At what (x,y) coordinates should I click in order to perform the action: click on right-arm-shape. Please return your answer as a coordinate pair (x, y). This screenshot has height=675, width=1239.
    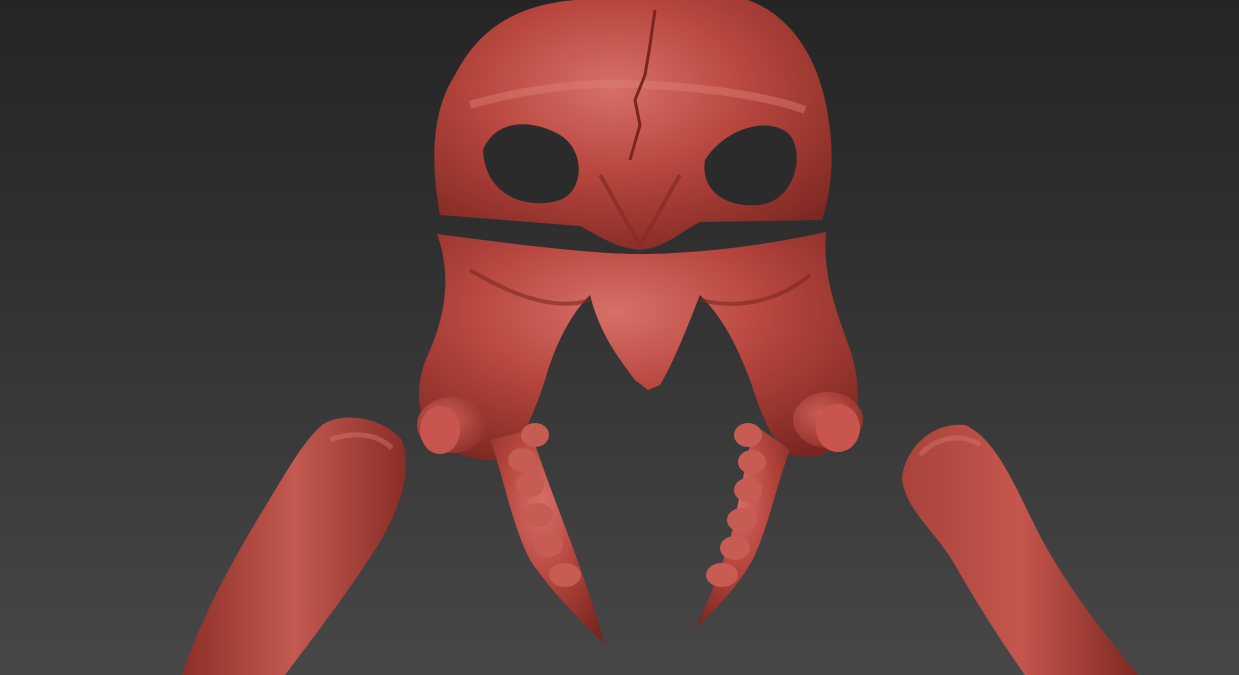
    Looking at the image, I should click on (1020, 549).